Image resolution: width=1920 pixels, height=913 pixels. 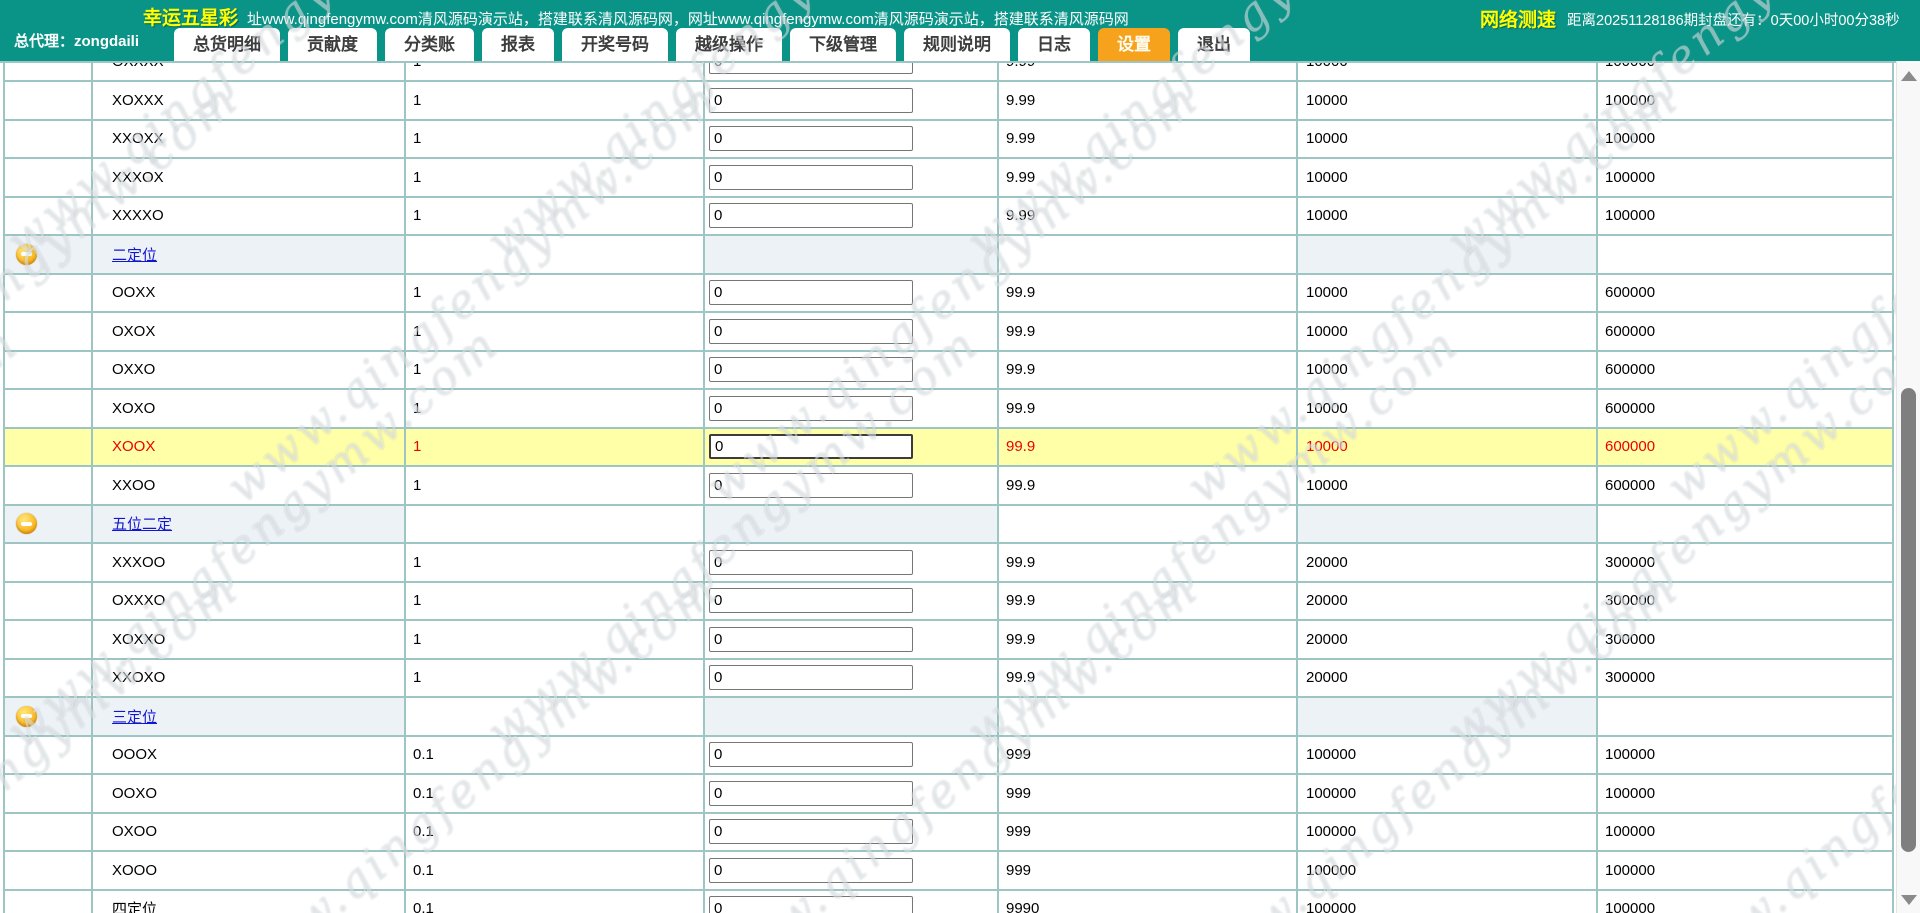 What do you see at coordinates (1134, 44) in the screenshot?
I see `tab-设置: 设置` at bounding box center [1134, 44].